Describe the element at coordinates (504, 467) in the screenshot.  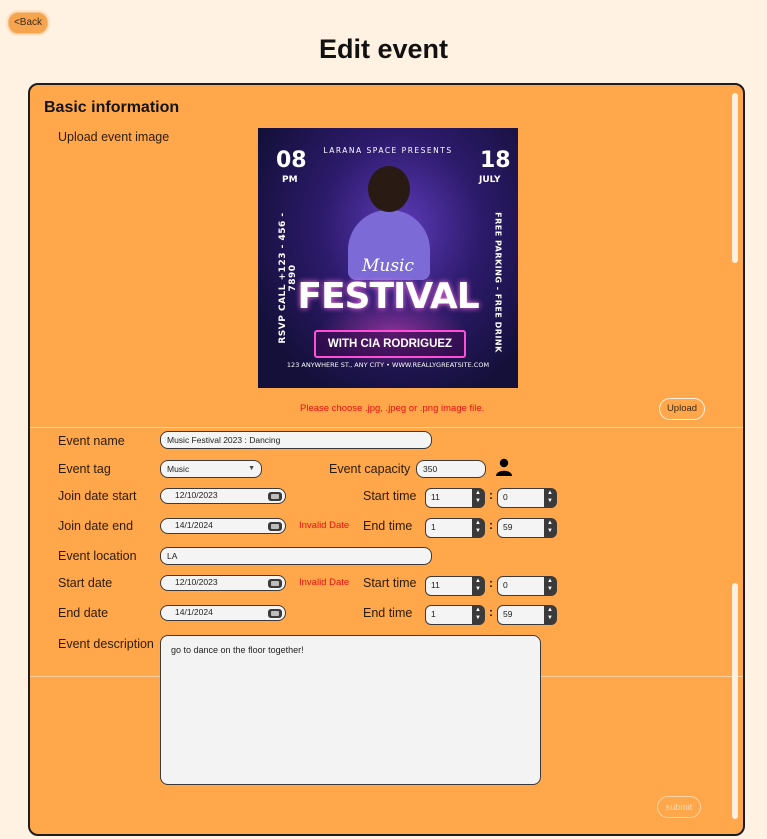
I see `user-icon` at that location.